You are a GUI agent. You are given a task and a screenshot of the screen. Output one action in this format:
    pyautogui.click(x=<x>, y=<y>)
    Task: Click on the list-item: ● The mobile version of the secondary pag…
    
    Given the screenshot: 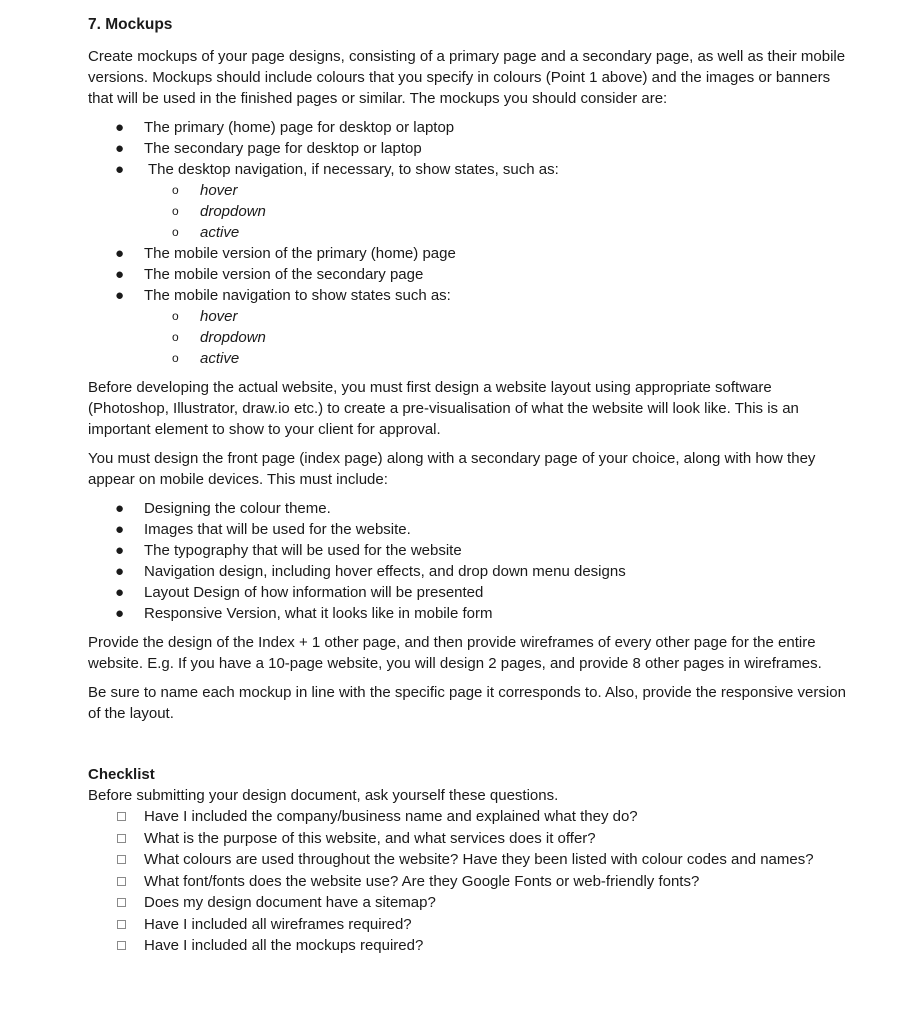 What is the action you would take?
    pyautogui.click(x=468, y=274)
    